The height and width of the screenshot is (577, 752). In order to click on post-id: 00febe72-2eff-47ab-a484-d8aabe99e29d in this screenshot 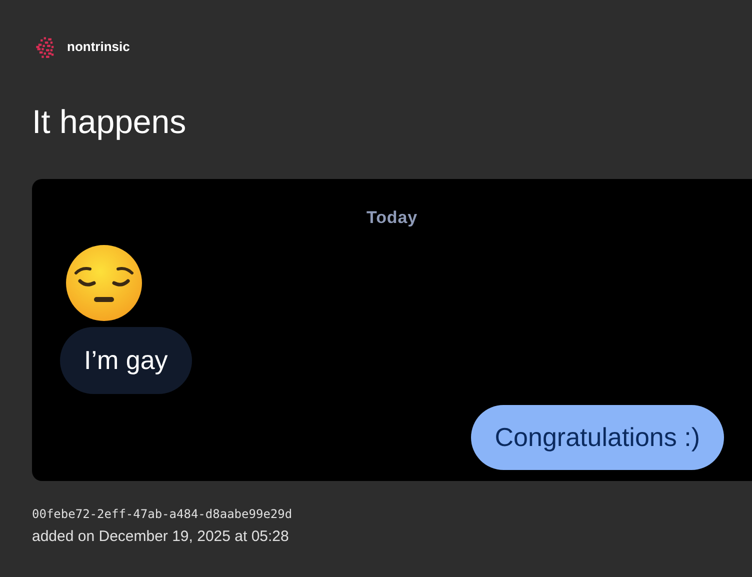, I will do `click(163, 514)`.